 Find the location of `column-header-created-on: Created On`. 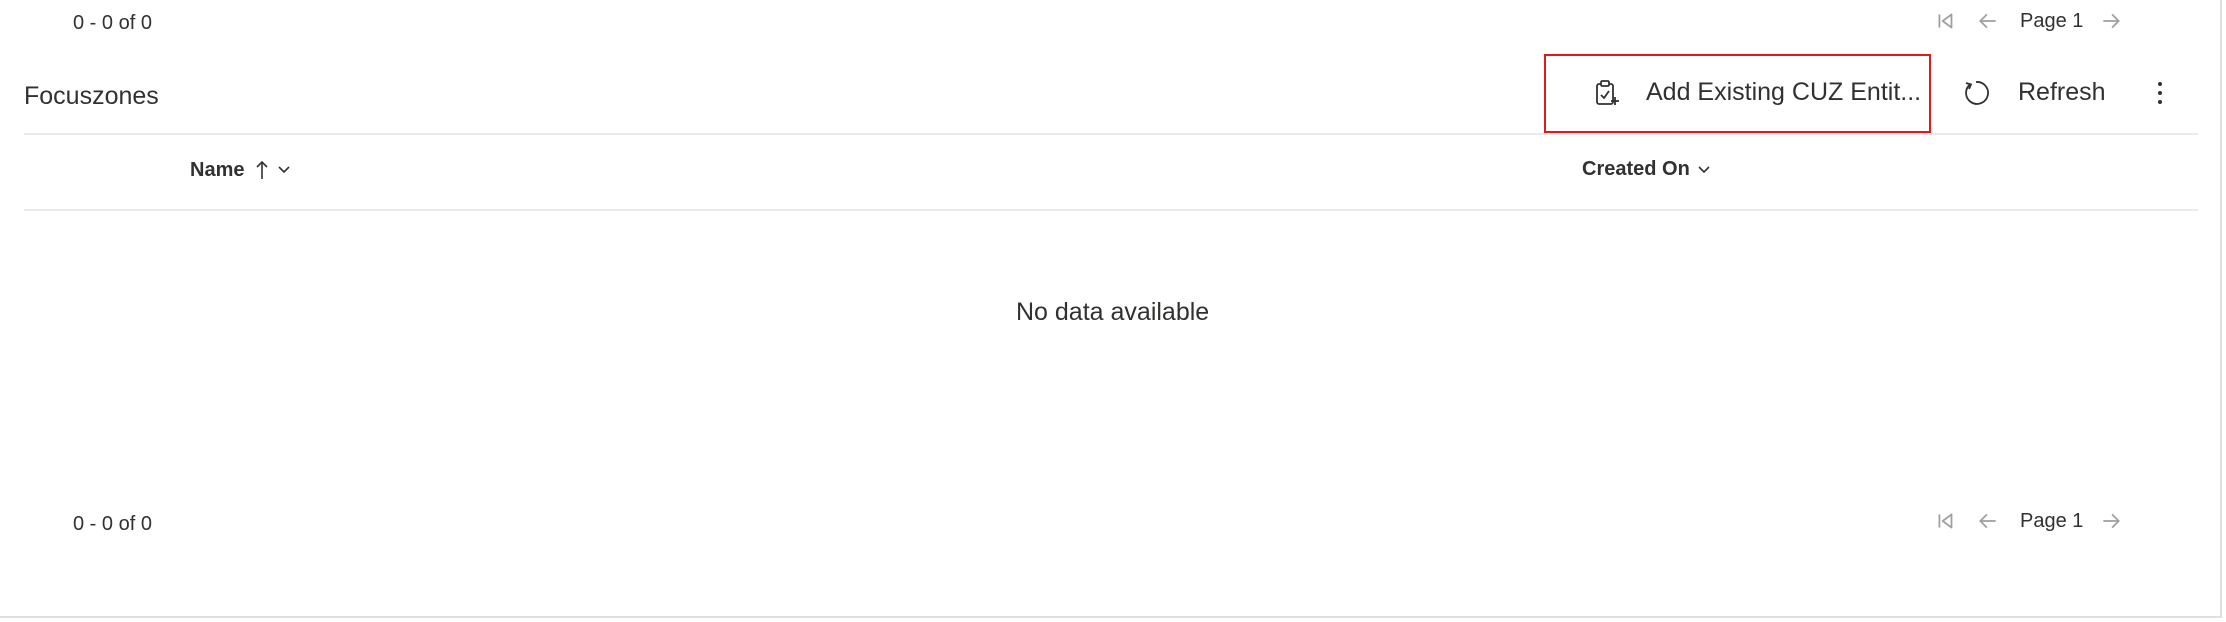

column-header-created-on: Created On is located at coordinates (1647, 169).